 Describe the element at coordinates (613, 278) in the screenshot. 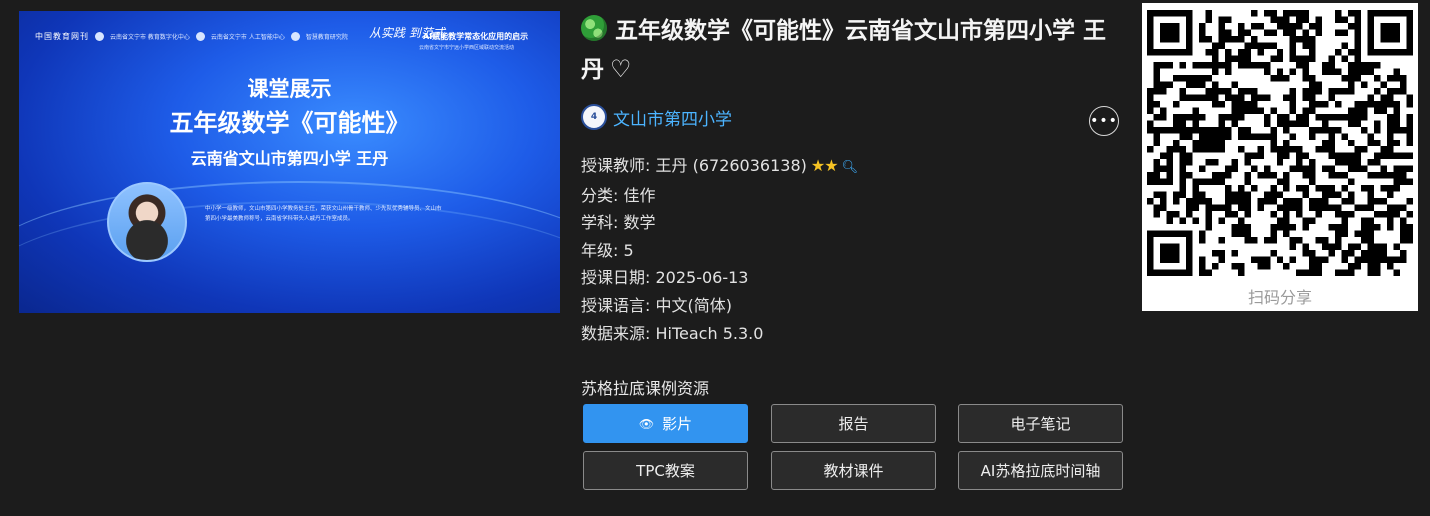

I see `meta-key: 授课日期` at that location.